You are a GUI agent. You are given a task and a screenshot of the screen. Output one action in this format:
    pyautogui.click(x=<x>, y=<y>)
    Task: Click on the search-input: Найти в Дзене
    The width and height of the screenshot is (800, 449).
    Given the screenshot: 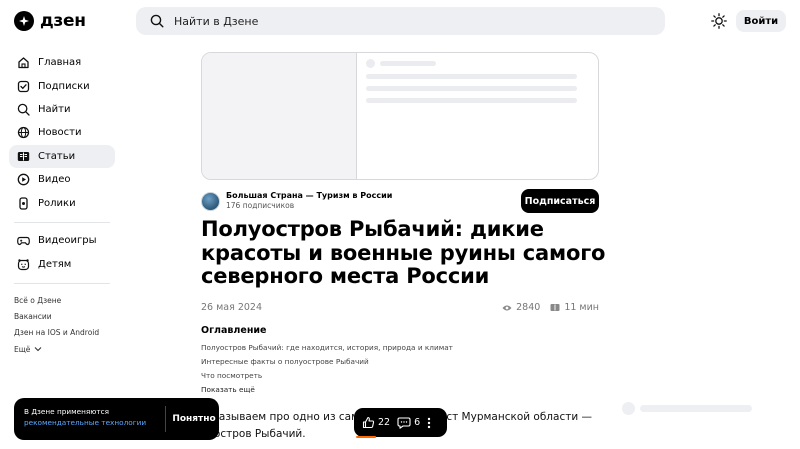 What is the action you would take?
    pyautogui.click(x=400, y=21)
    